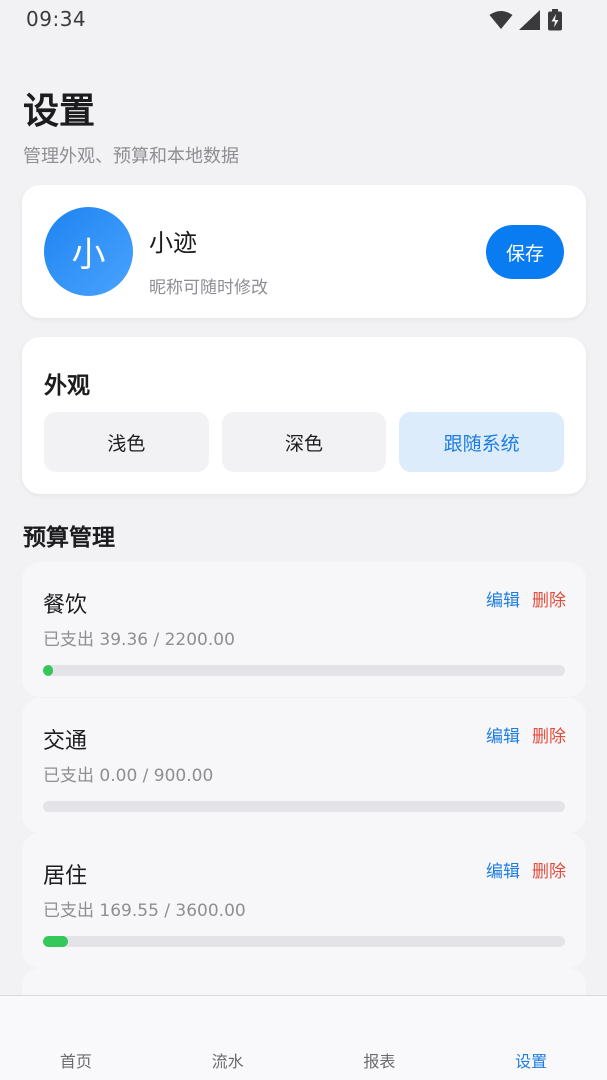 The width and height of the screenshot is (607, 1080). I want to click on theme-option-dark: 深色, so click(304, 442).